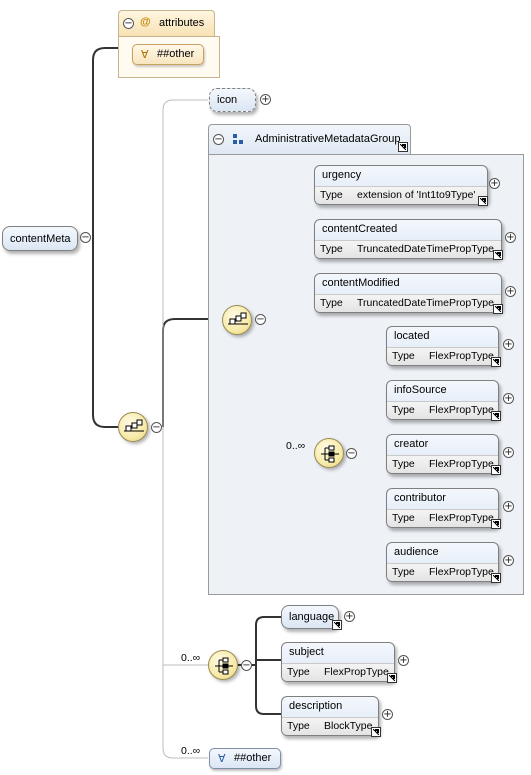  I want to click on located-type-value: FlexPropType, so click(461, 356).